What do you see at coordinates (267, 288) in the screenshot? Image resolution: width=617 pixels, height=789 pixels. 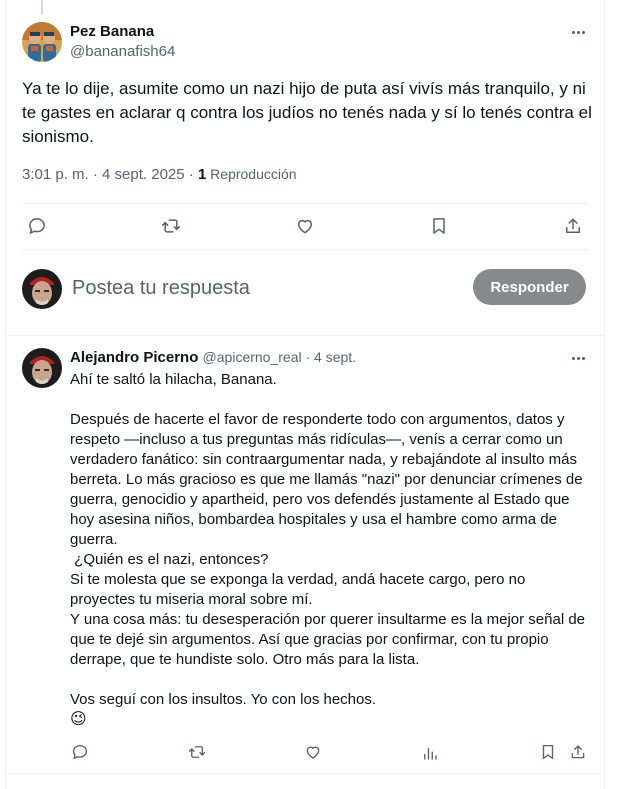 I see `reply-input: Postea tu respuesta` at bounding box center [267, 288].